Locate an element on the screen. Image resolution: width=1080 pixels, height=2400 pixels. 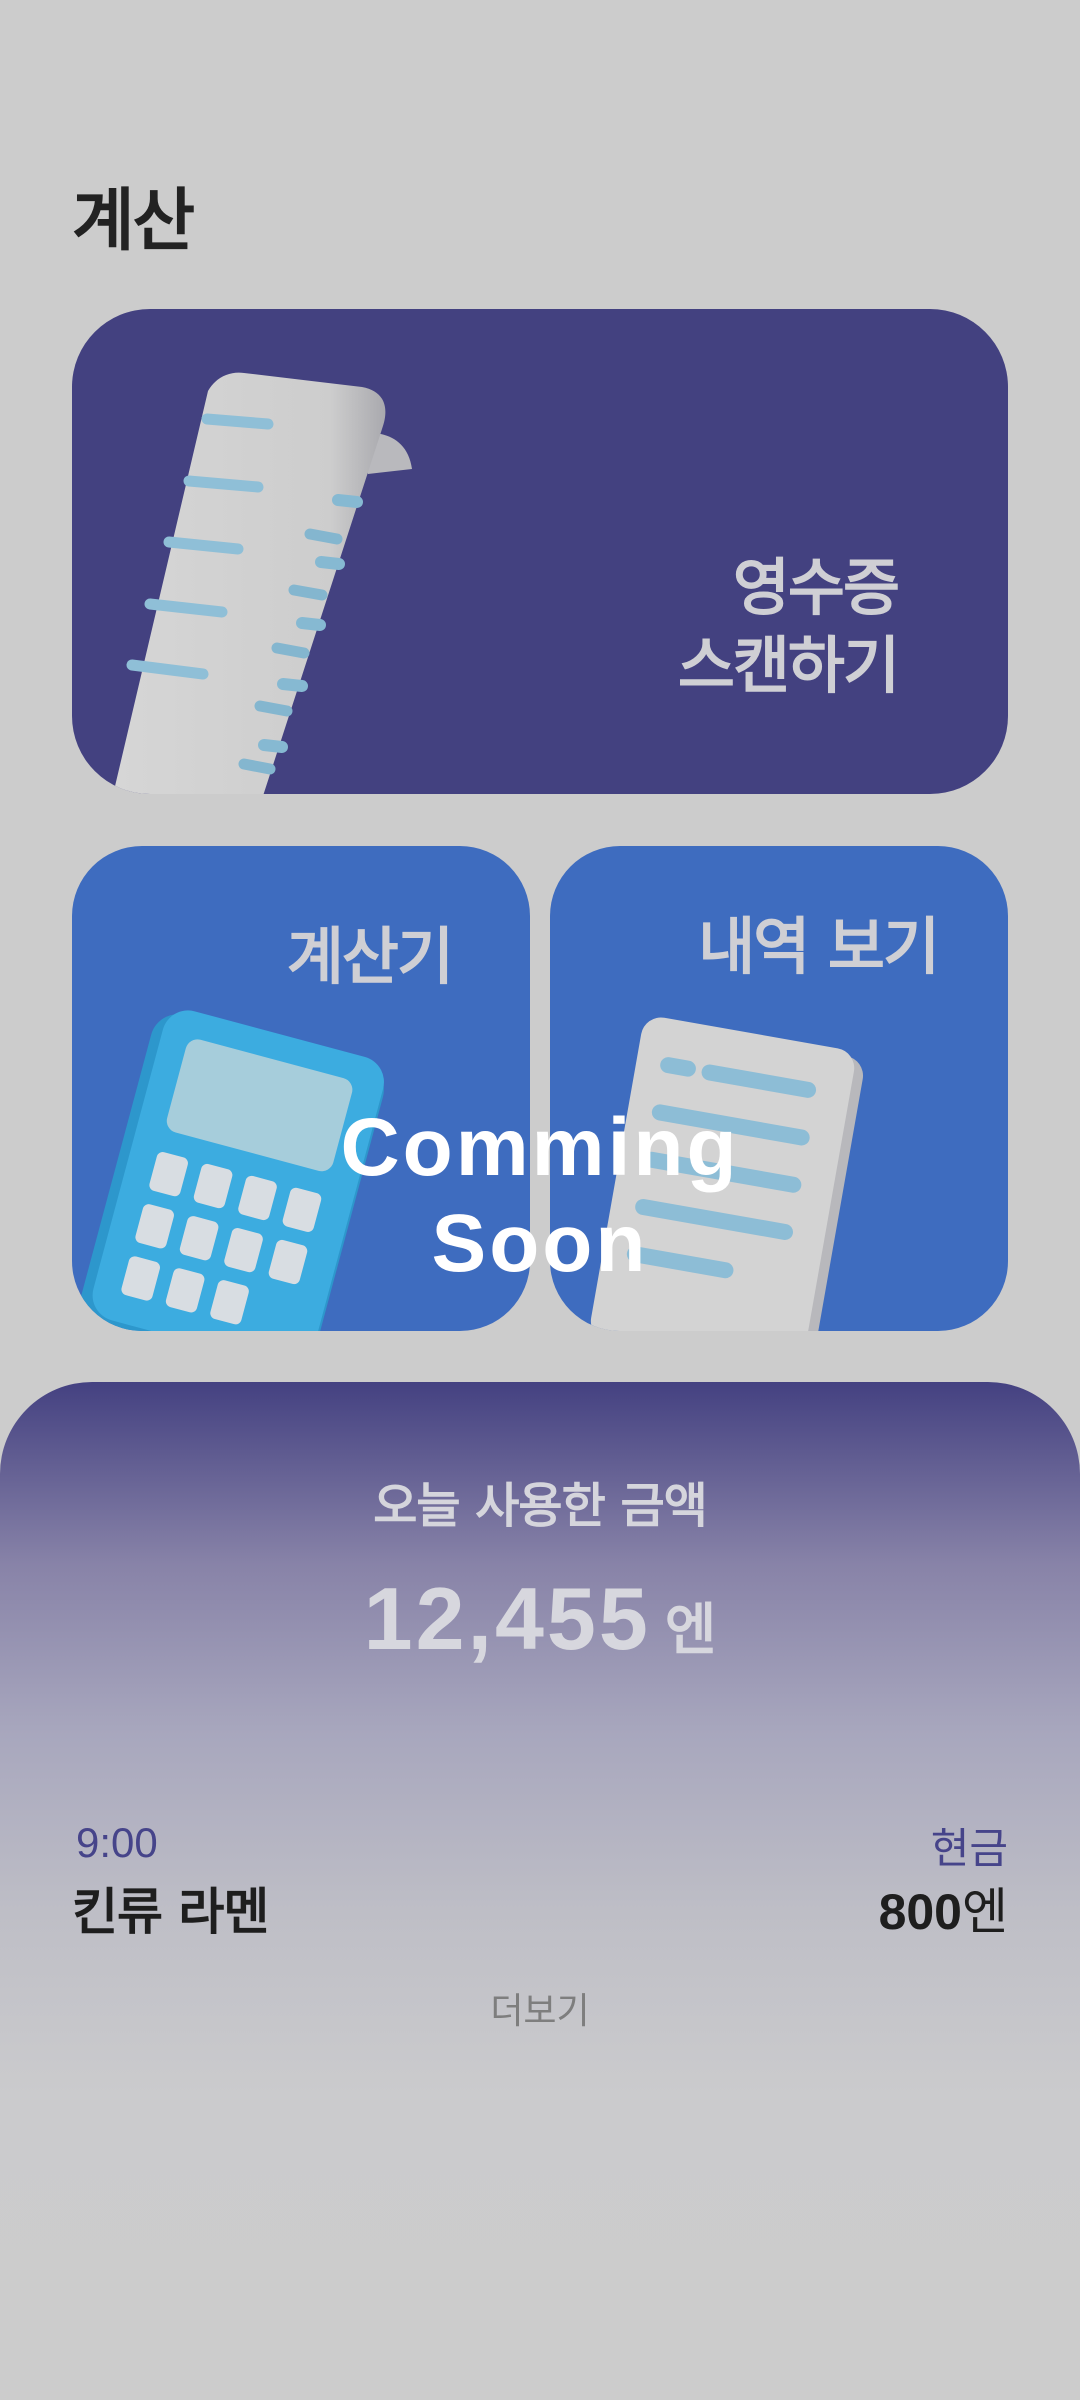
entry-price-value: 800 is located at coordinates (920, 1912).